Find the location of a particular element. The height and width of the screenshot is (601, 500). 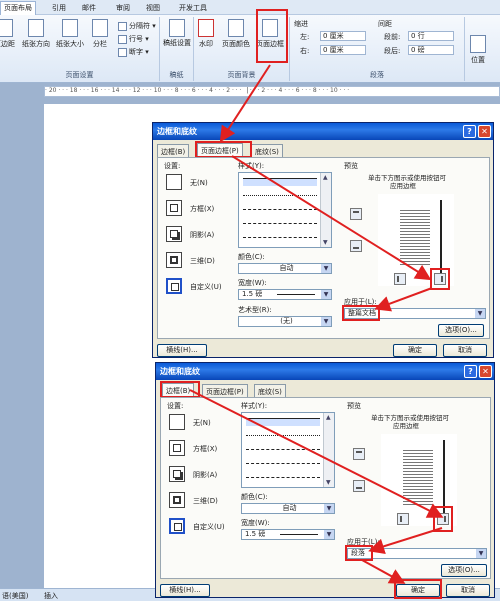

indent-left-input: 0 厘米 is located at coordinates (343, 36).